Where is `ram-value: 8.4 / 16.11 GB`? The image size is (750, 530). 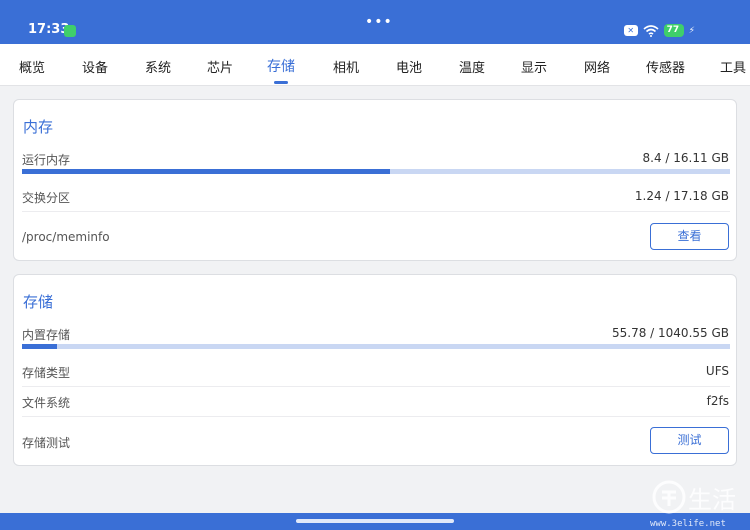
ram-value: 8.4 / 16.11 GB is located at coordinates (685, 158).